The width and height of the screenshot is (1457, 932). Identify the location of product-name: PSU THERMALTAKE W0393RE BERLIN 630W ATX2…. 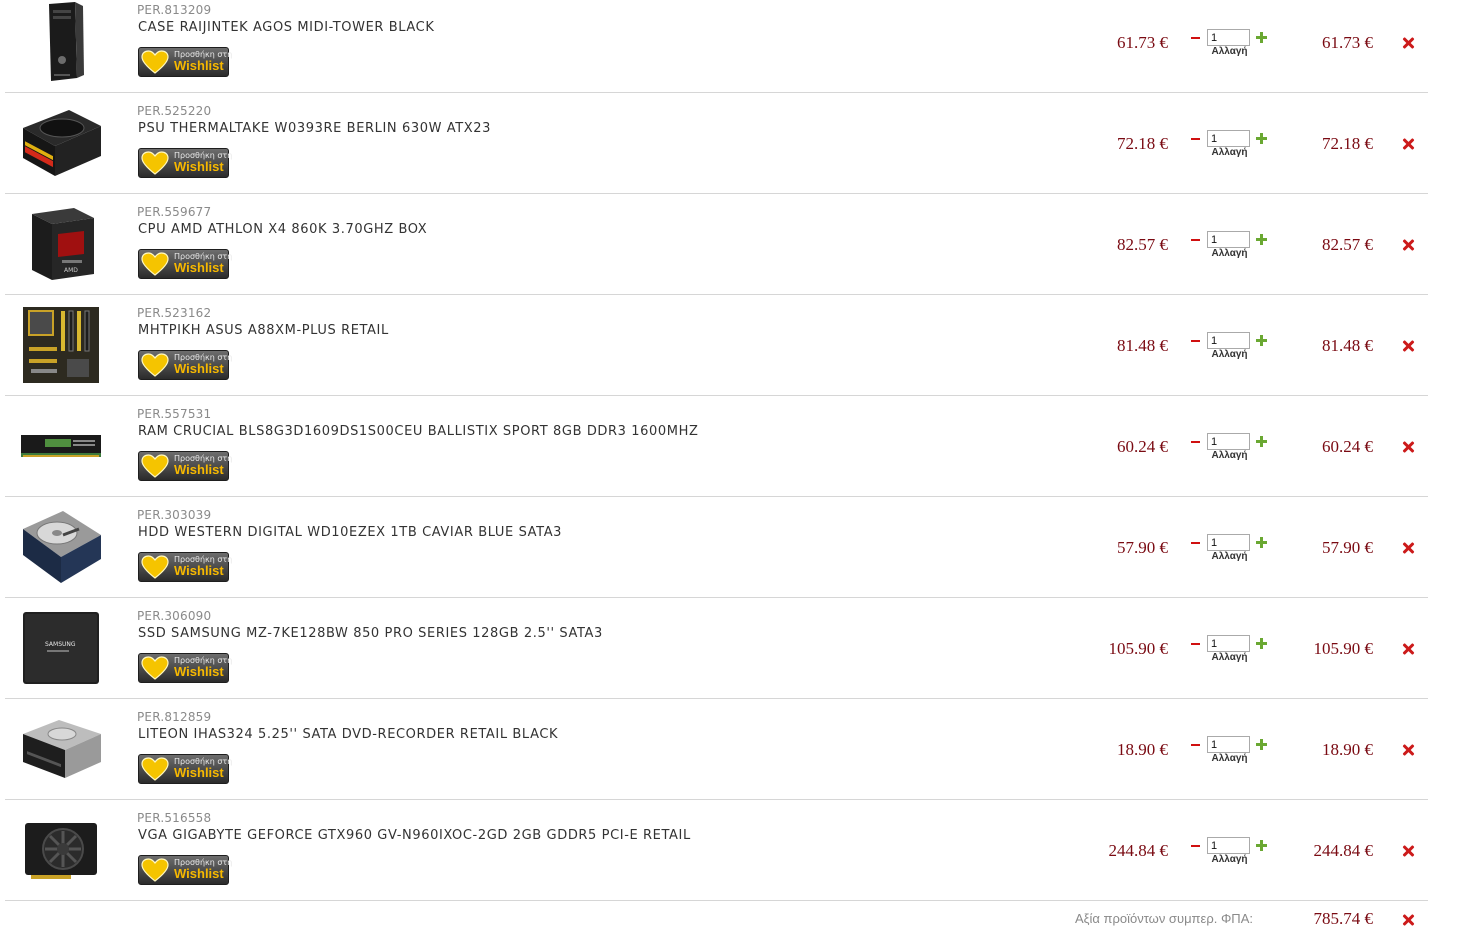
(314, 128).